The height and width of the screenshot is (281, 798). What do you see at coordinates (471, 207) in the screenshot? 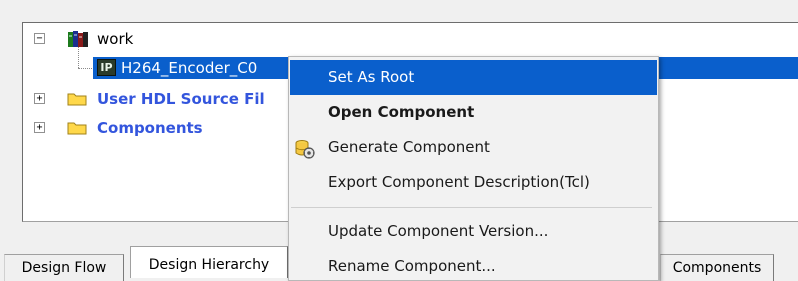
I see `menu-separator` at bounding box center [471, 207].